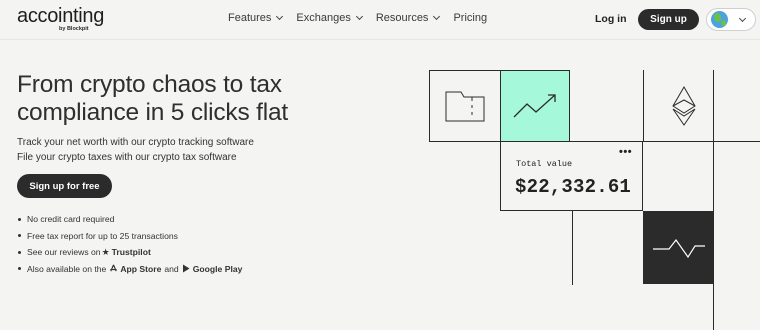 The width and height of the screenshot is (760, 330). Describe the element at coordinates (719, 19) in the screenshot. I see `globe-icon` at that location.